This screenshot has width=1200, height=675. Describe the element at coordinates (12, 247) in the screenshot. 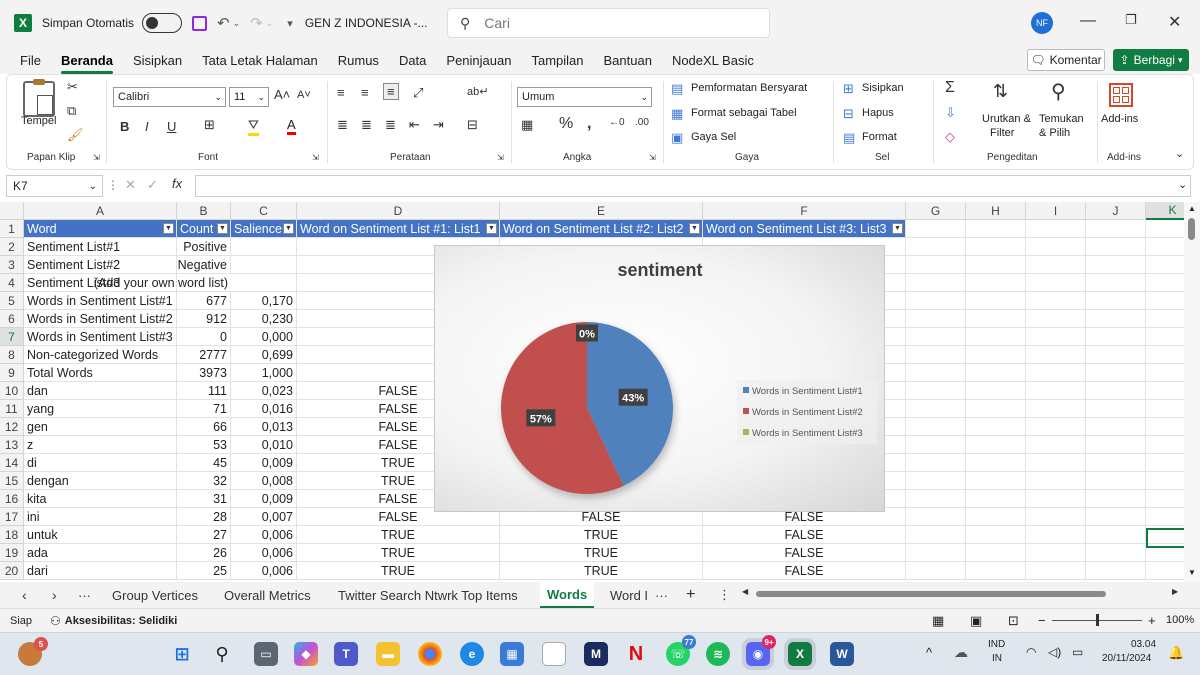

I see `row-header: 2` at that location.